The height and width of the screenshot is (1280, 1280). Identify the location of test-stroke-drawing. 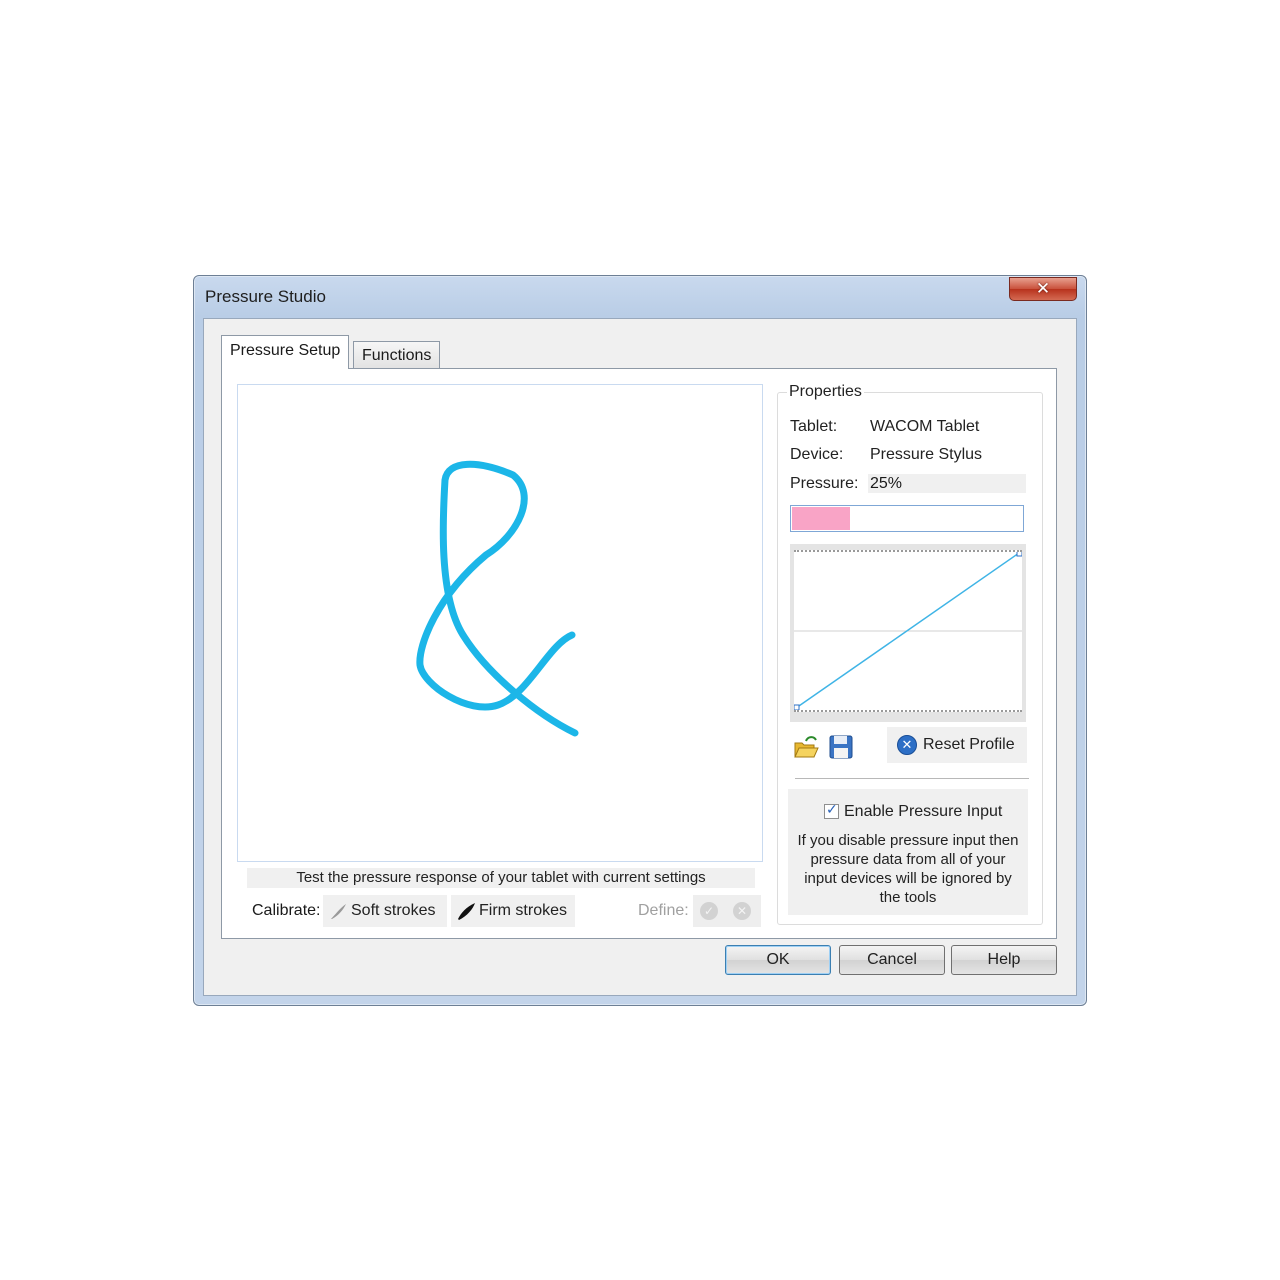
(497, 598).